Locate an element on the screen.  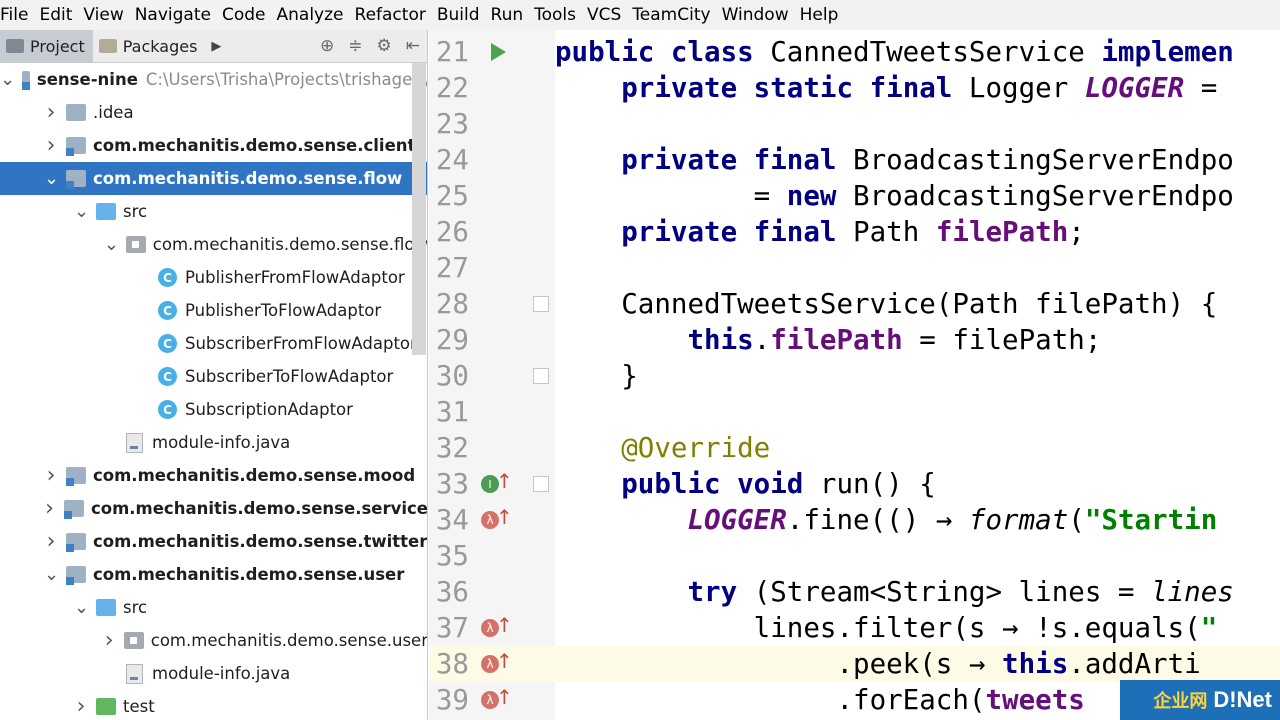
tree-row-label: module-info.java is located at coordinates (221, 442).